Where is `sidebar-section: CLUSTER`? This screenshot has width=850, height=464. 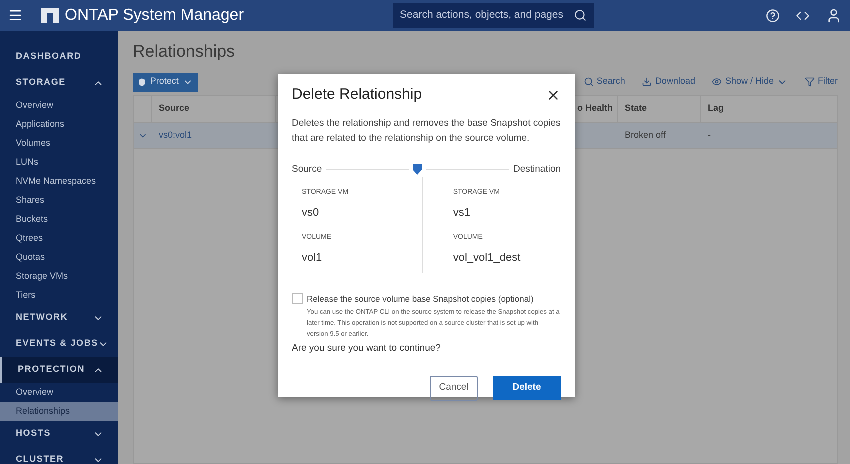
sidebar-section: CLUSTER is located at coordinates (59, 455).